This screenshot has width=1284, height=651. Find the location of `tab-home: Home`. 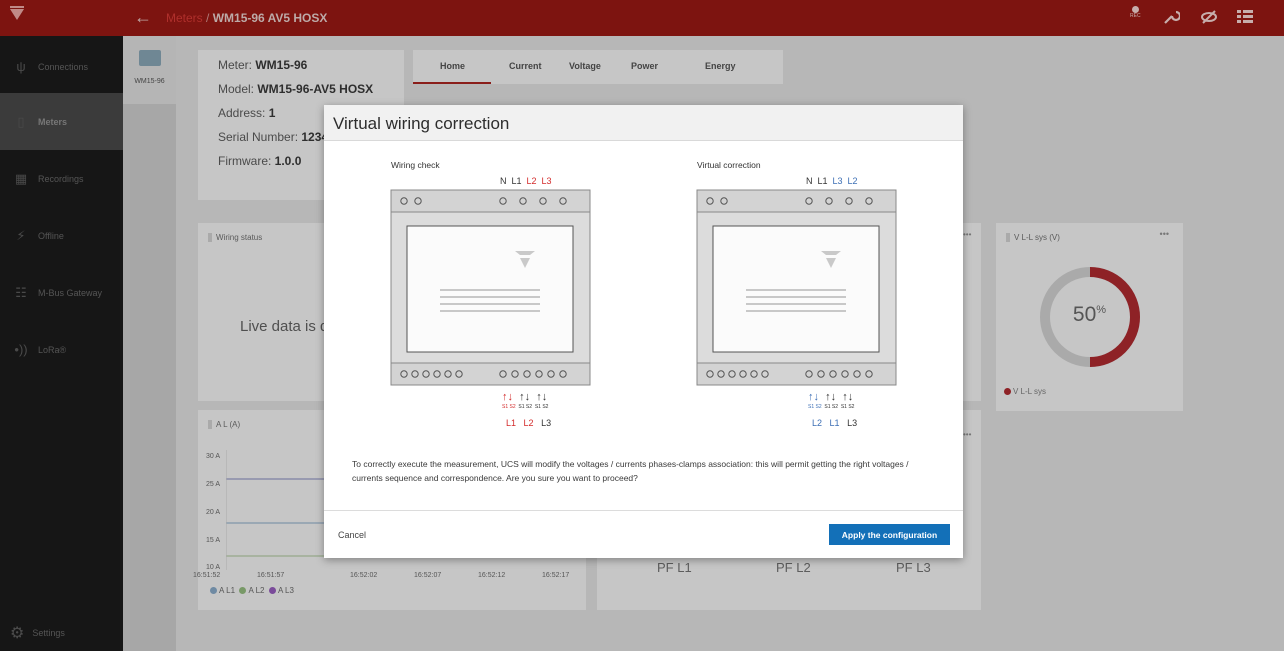

tab-home: Home is located at coordinates (452, 66).